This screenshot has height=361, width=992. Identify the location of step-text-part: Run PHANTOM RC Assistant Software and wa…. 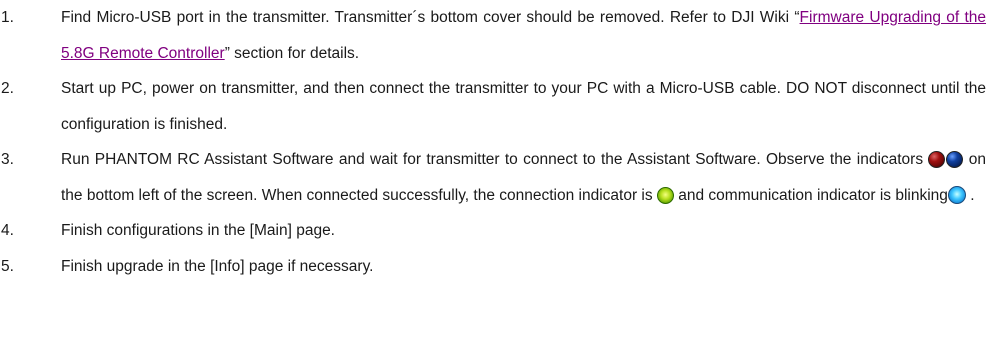
(495, 159).